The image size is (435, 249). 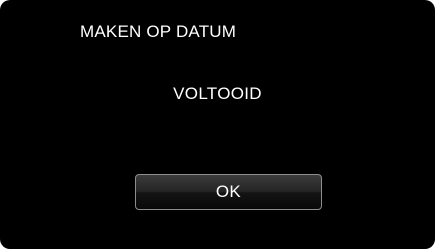 What do you see at coordinates (158, 31) in the screenshot?
I see `dialog-title: MAKEN OP DATUM` at bounding box center [158, 31].